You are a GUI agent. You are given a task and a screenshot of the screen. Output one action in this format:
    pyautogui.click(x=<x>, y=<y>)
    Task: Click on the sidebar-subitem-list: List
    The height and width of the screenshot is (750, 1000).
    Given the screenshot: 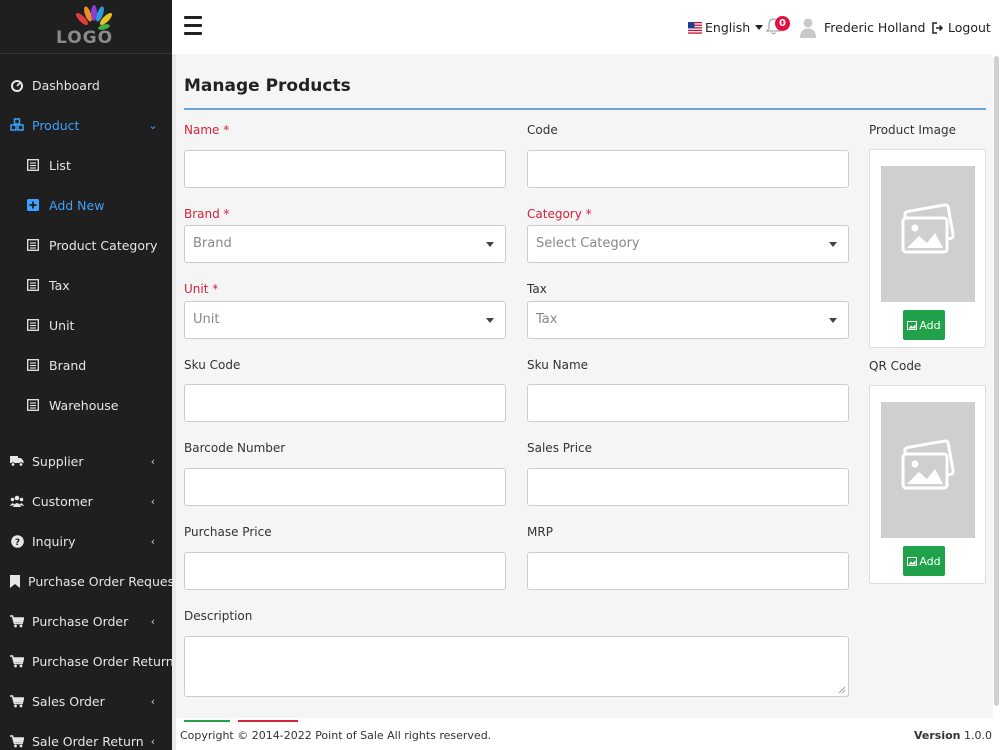 What is the action you would take?
    pyautogui.click(x=86, y=165)
    